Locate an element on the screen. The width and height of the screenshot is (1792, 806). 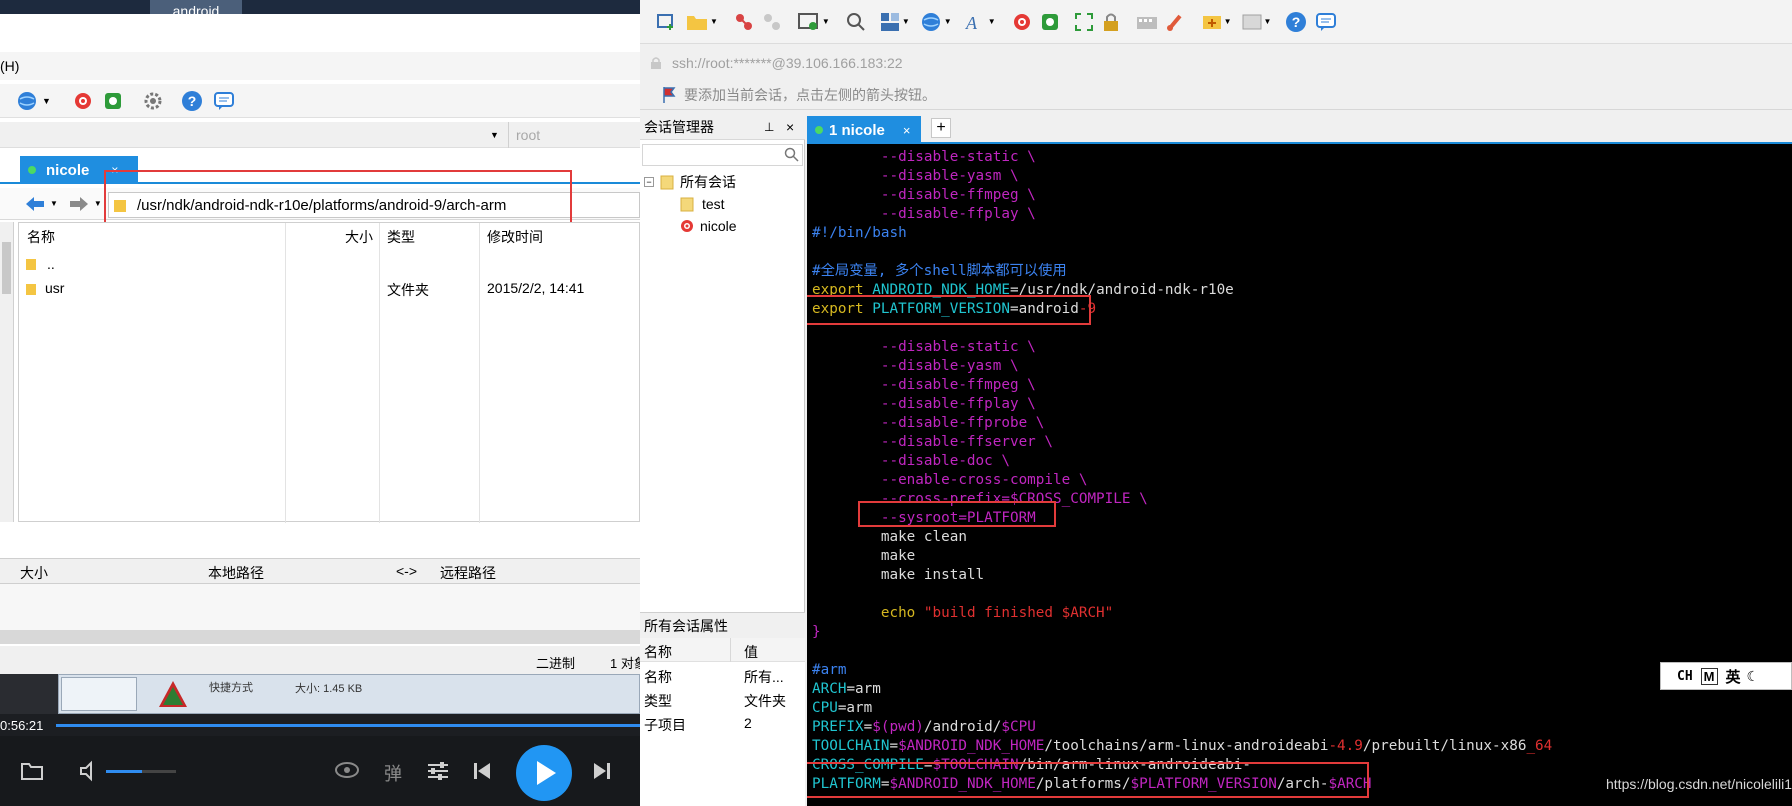
danmaku-button: 弹 is located at coordinates (393, 773).